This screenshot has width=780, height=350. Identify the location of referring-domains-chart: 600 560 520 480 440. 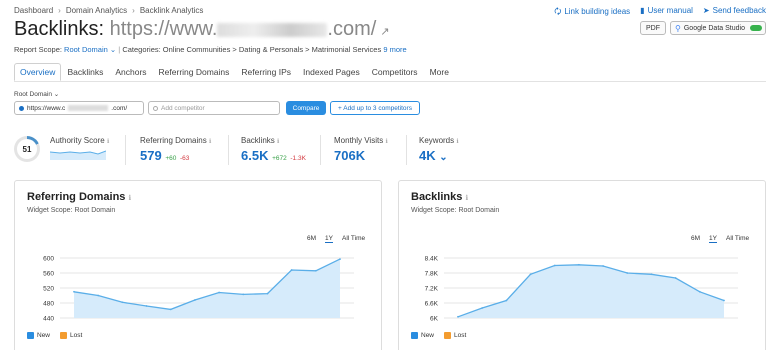
(198, 289).